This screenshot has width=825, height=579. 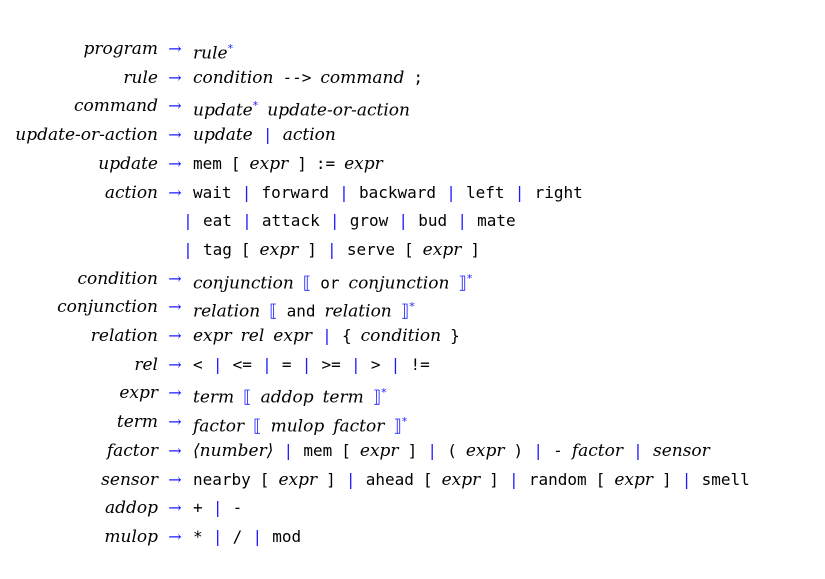 What do you see at coordinates (217, 508) in the screenshot?
I see `rule-rhs: + | -` at bounding box center [217, 508].